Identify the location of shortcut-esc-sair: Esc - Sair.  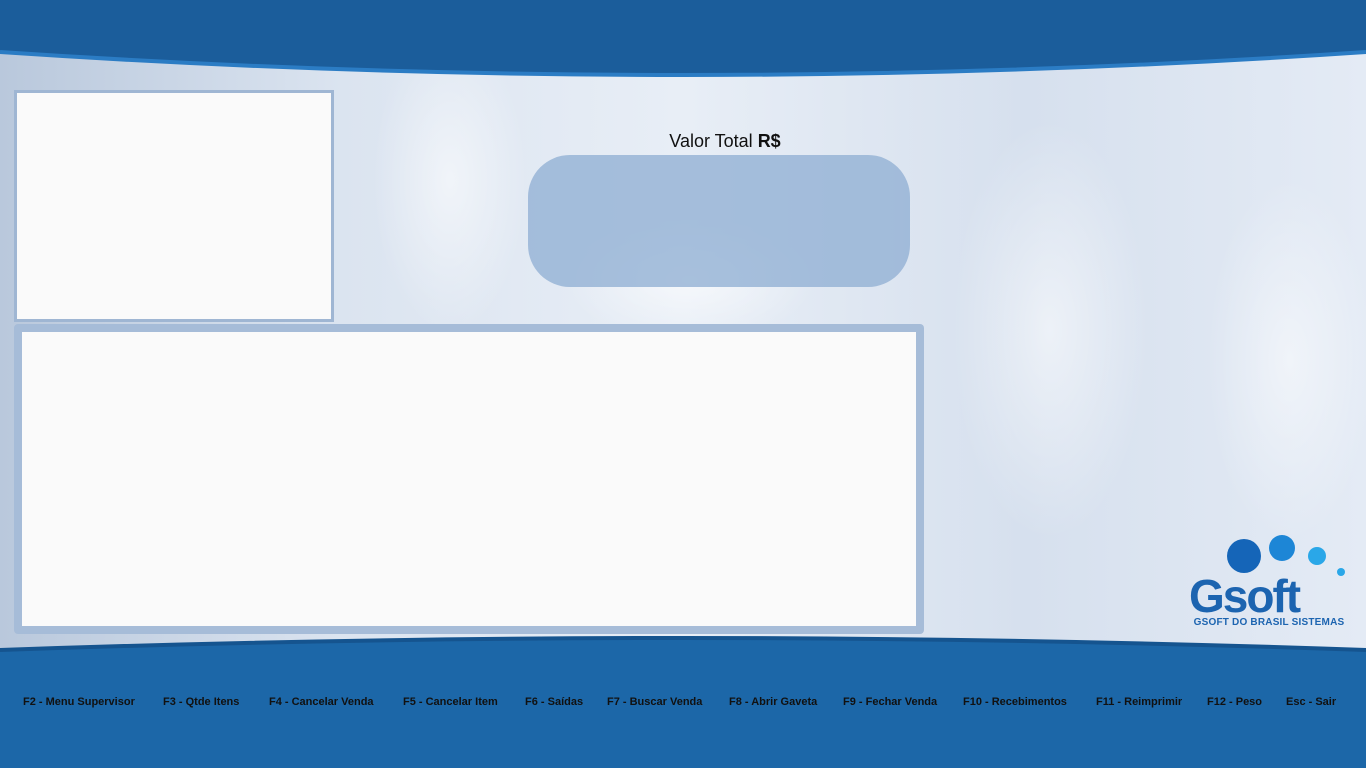
(1311, 702).